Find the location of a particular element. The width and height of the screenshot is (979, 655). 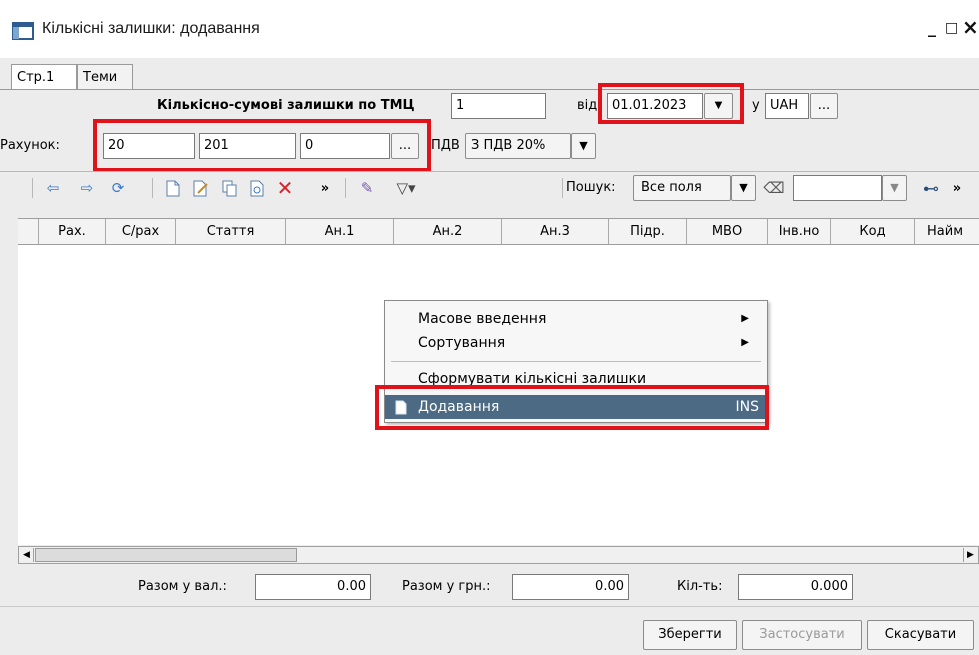

currency-label: у is located at coordinates (756, 105).